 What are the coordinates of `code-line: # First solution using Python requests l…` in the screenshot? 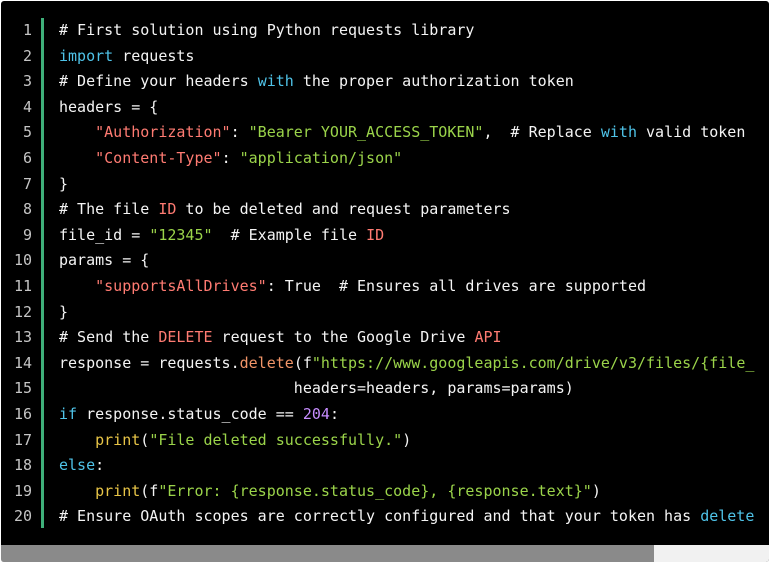 It's located at (406, 31).